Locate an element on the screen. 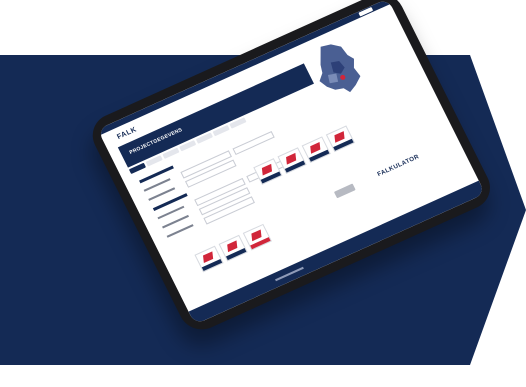  footer-links is located at coordinates (289, 274).